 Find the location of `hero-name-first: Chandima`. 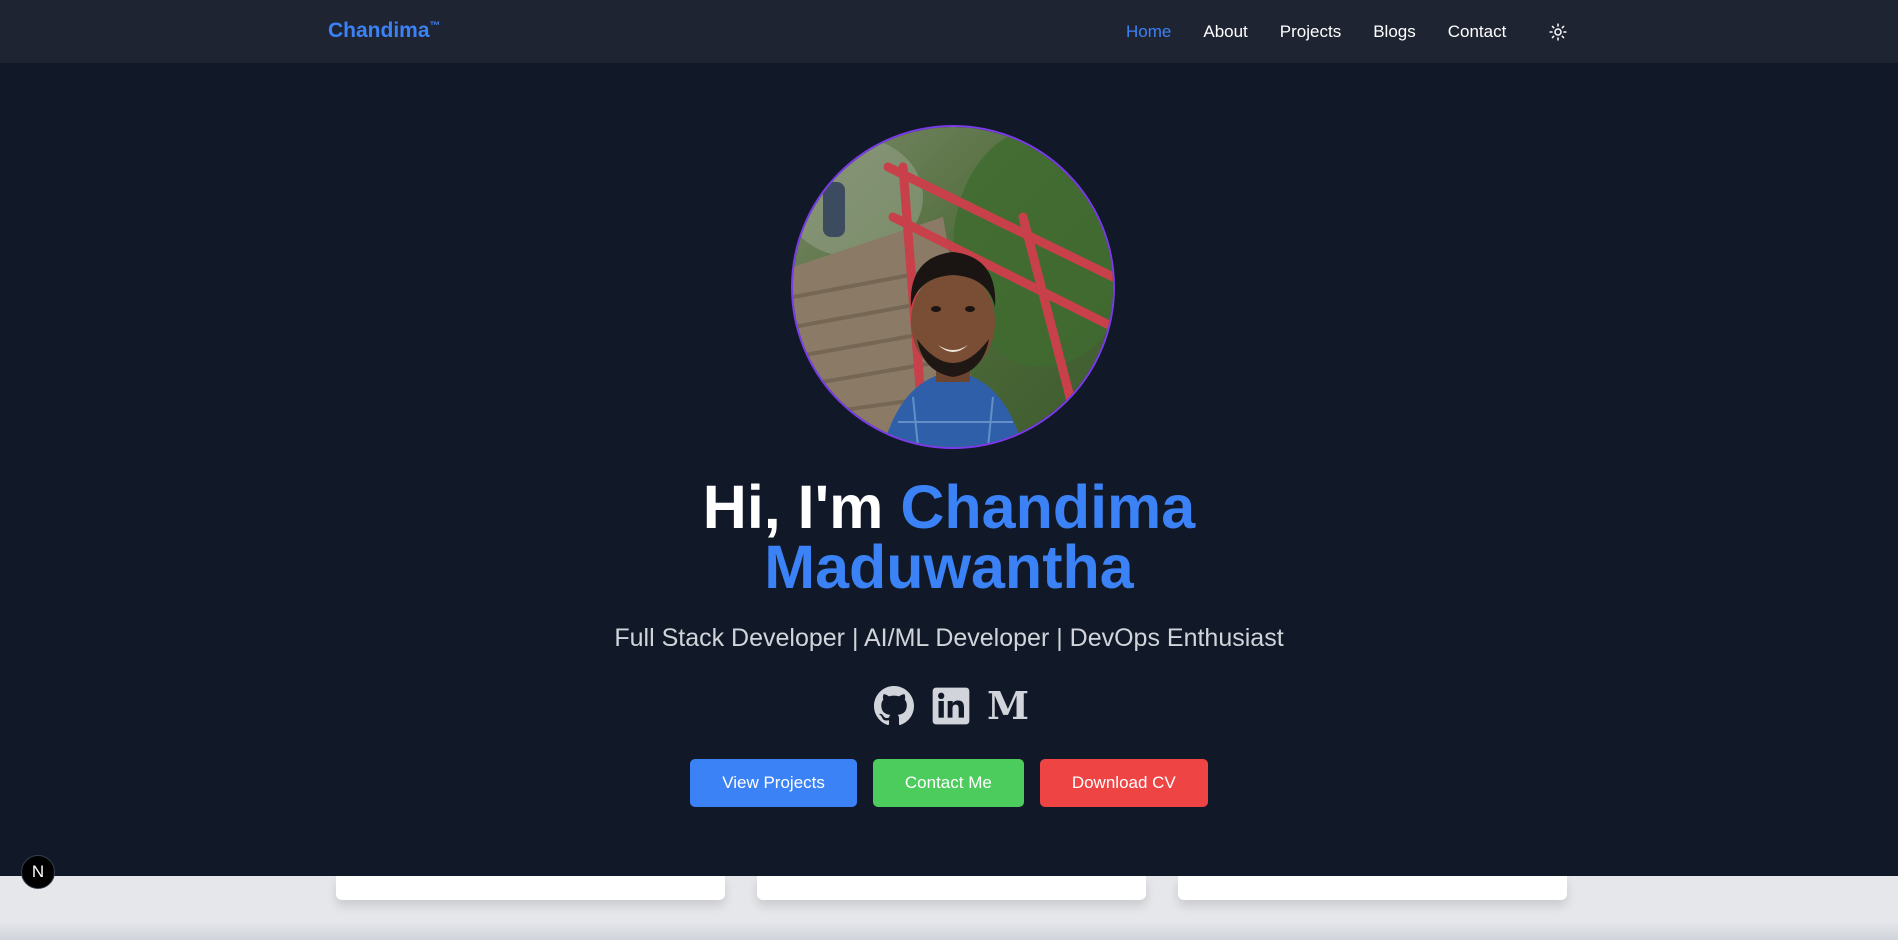

hero-name-first: Chandima is located at coordinates (1048, 507).